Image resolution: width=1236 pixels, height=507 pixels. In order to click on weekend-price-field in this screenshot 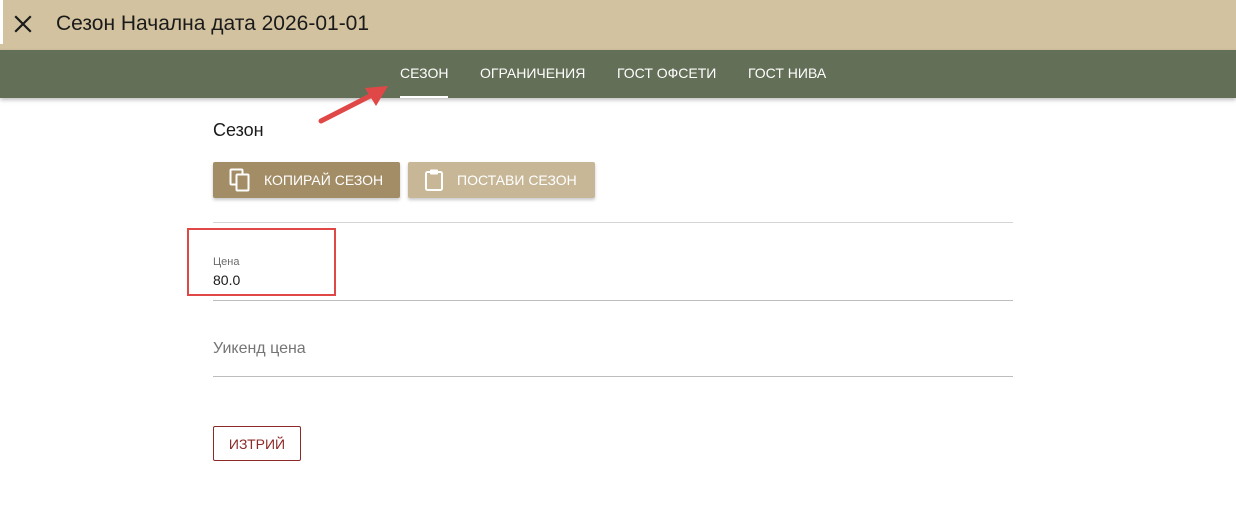, I will do `click(613, 351)`.